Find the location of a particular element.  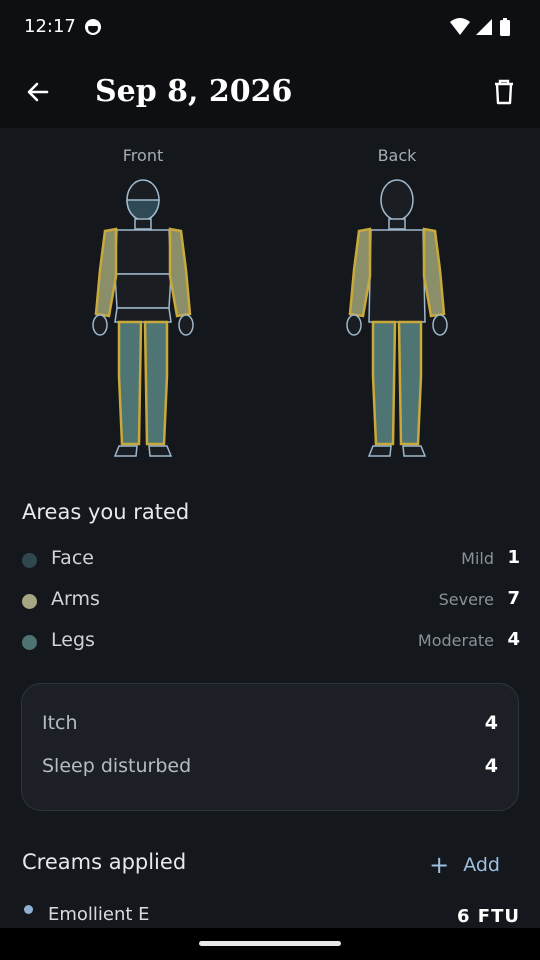

cream-amount: 6 FTU is located at coordinates (488, 916).